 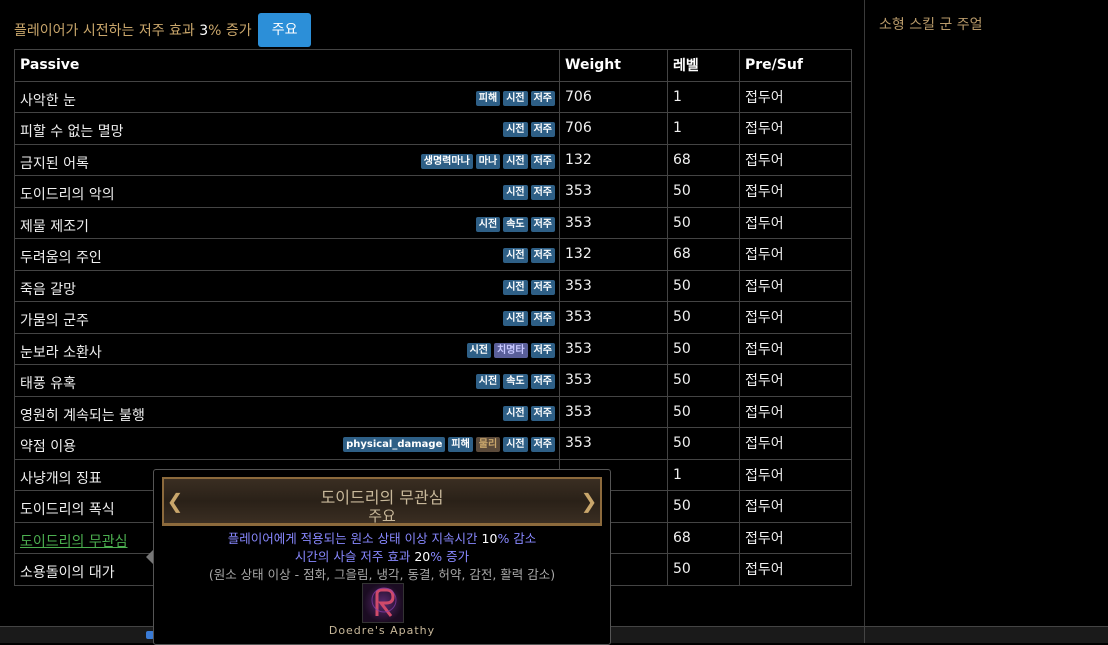 I want to click on table-row: 제물 제조기 시전 속도 저주 353 50 접두어, so click(x=433, y=222).